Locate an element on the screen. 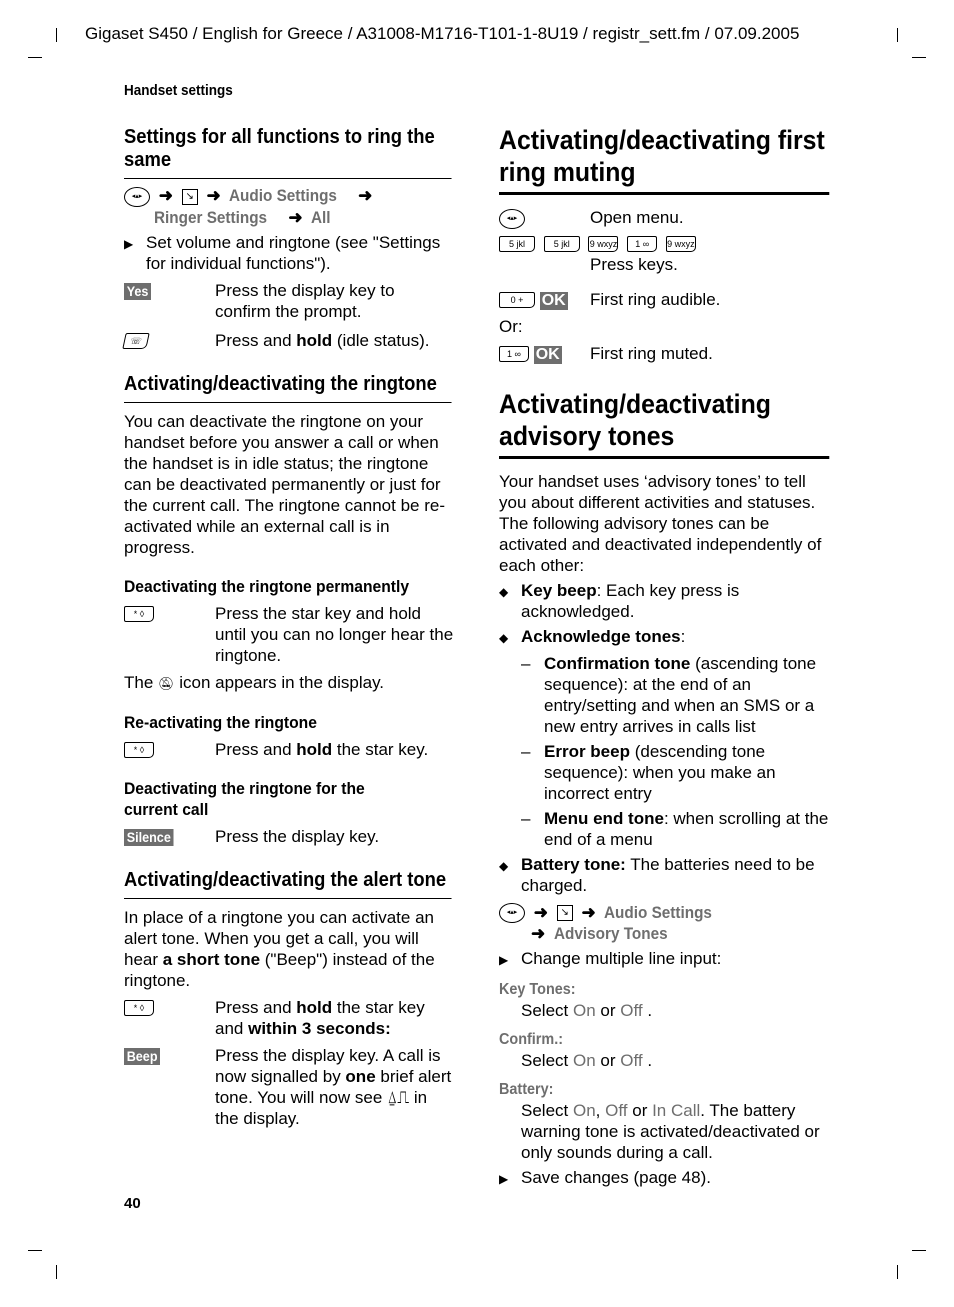 This screenshot has width=954, height=1307. section-title-ringtone: Activating/deactivating the ringtone is located at coordinates (288, 388).